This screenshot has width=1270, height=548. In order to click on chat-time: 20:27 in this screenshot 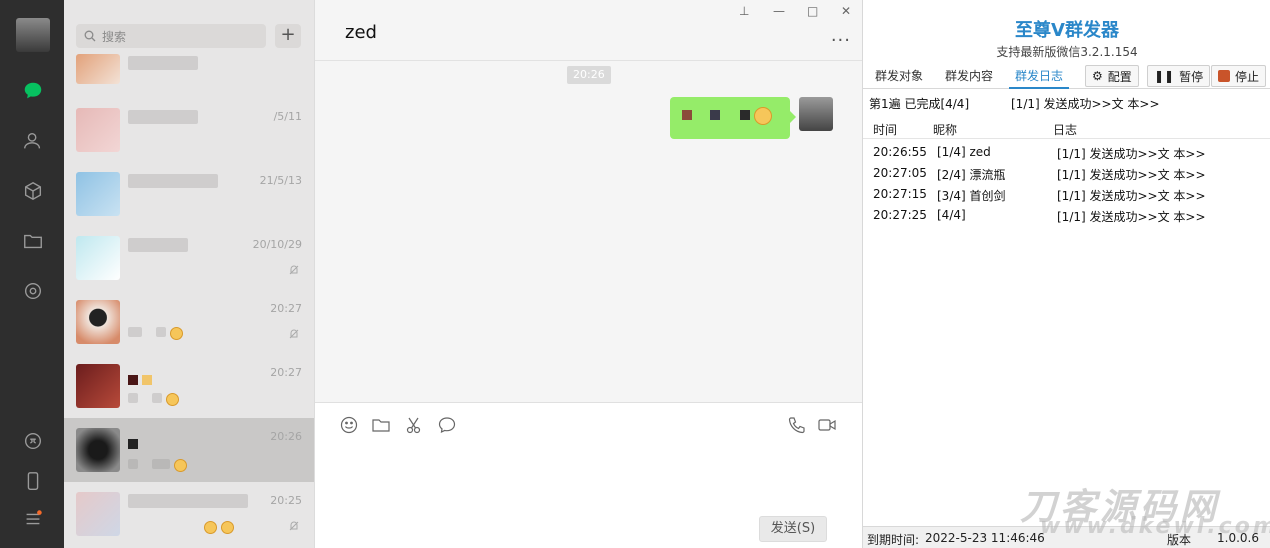, I will do `click(286, 308)`.